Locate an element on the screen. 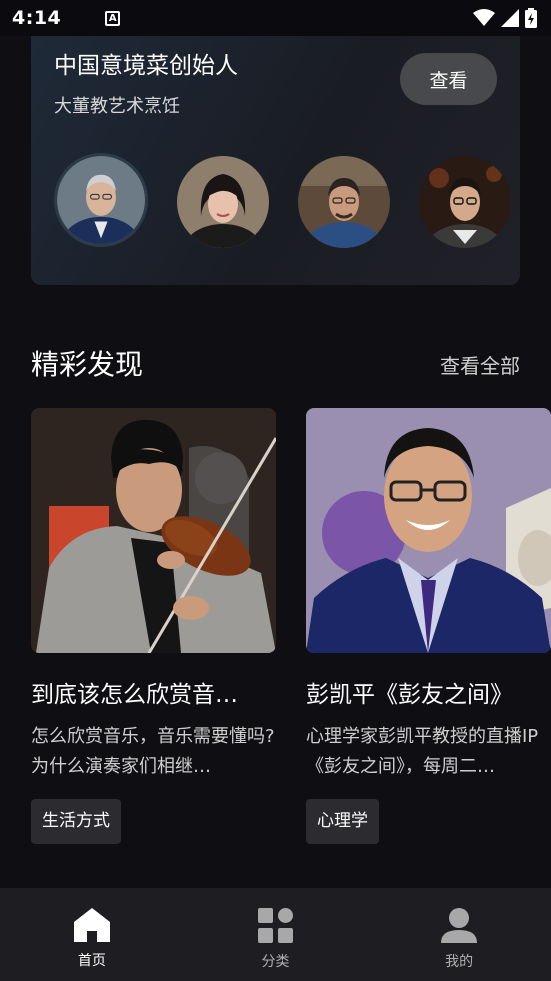 The height and width of the screenshot is (981, 551). card-2-image is located at coordinates (428, 530).